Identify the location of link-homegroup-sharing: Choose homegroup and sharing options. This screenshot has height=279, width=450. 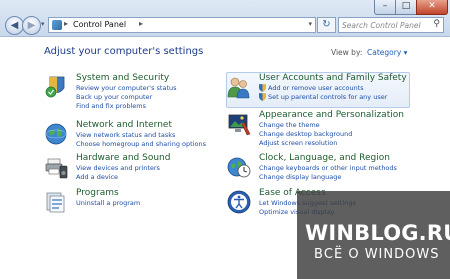
(141, 144).